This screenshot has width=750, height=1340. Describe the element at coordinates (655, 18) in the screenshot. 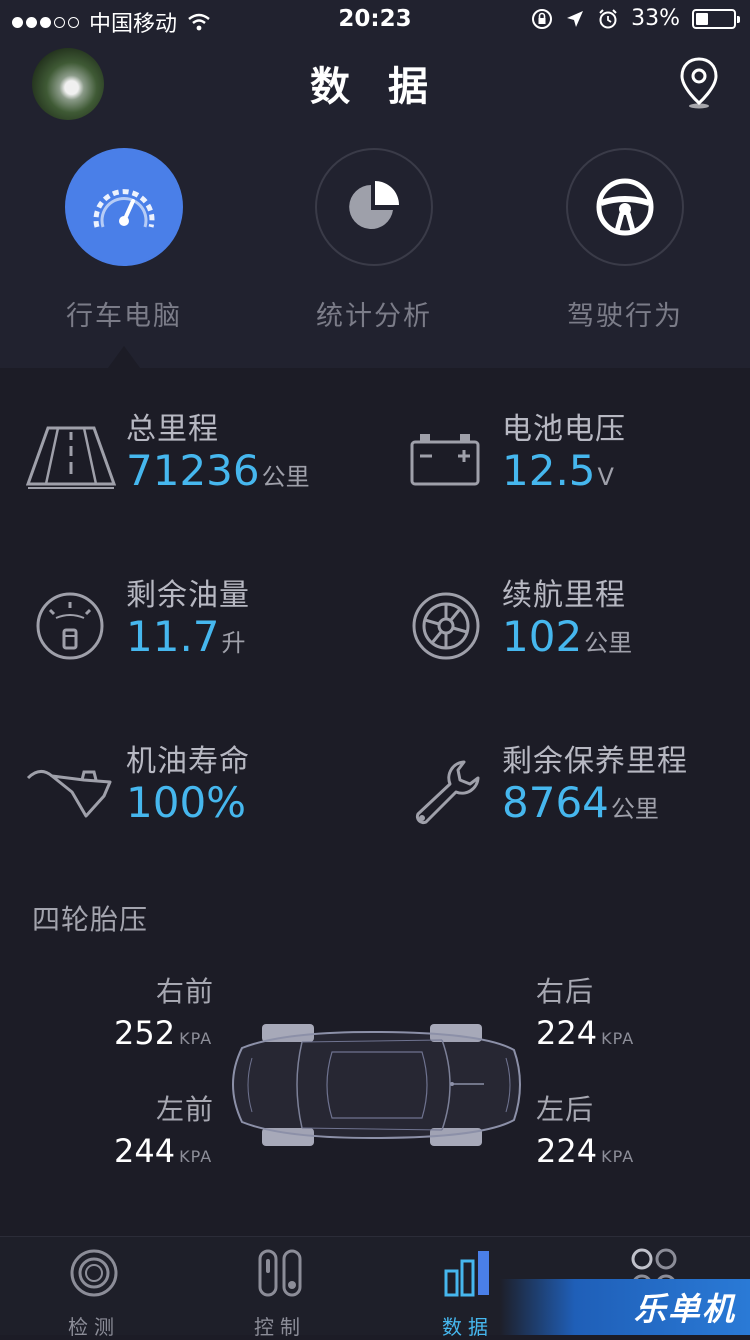

I see `battery-percent: 33%` at that location.